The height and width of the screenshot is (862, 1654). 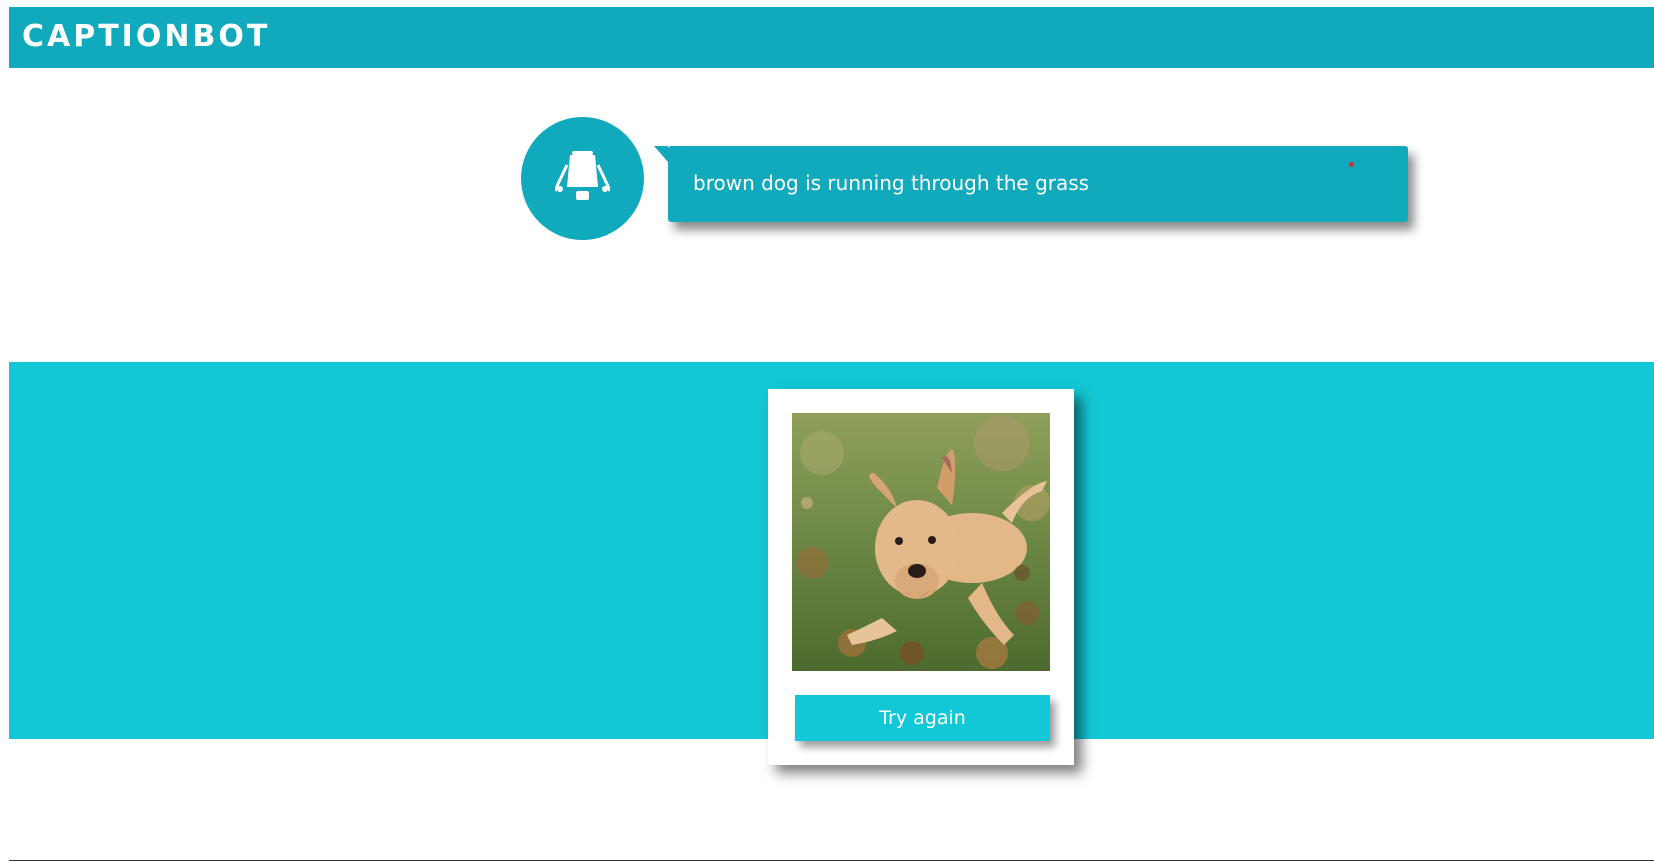 What do you see at coordinates (891, 183) in the screenshot?
I see `caption-text: brown dog is running through the grass` at bounding box center [891, 183].